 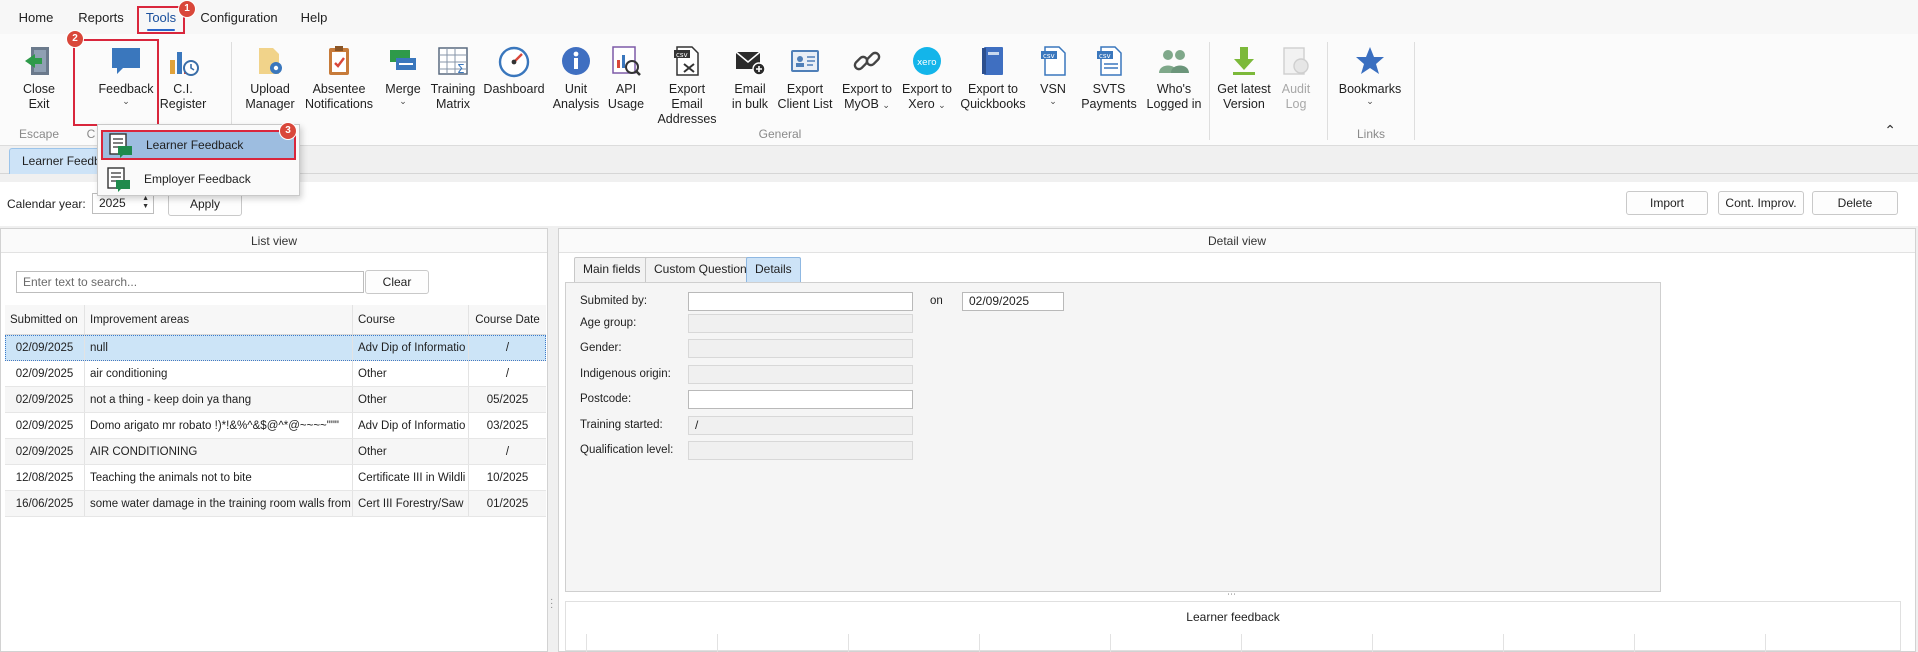 I want to click on unit-analysis-button: Unit Analysis, so click(x=576, y=87).